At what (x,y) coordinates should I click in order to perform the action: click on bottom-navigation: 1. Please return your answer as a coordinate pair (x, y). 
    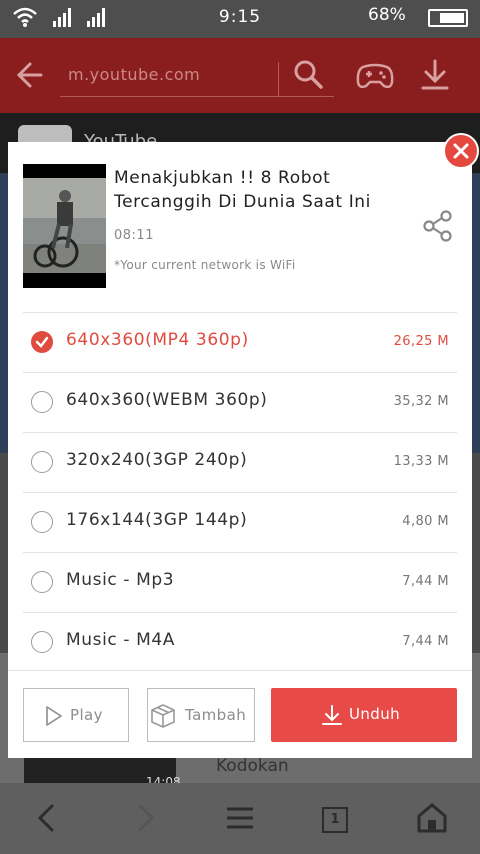
    Looking at the image, I should click on (240, 818).